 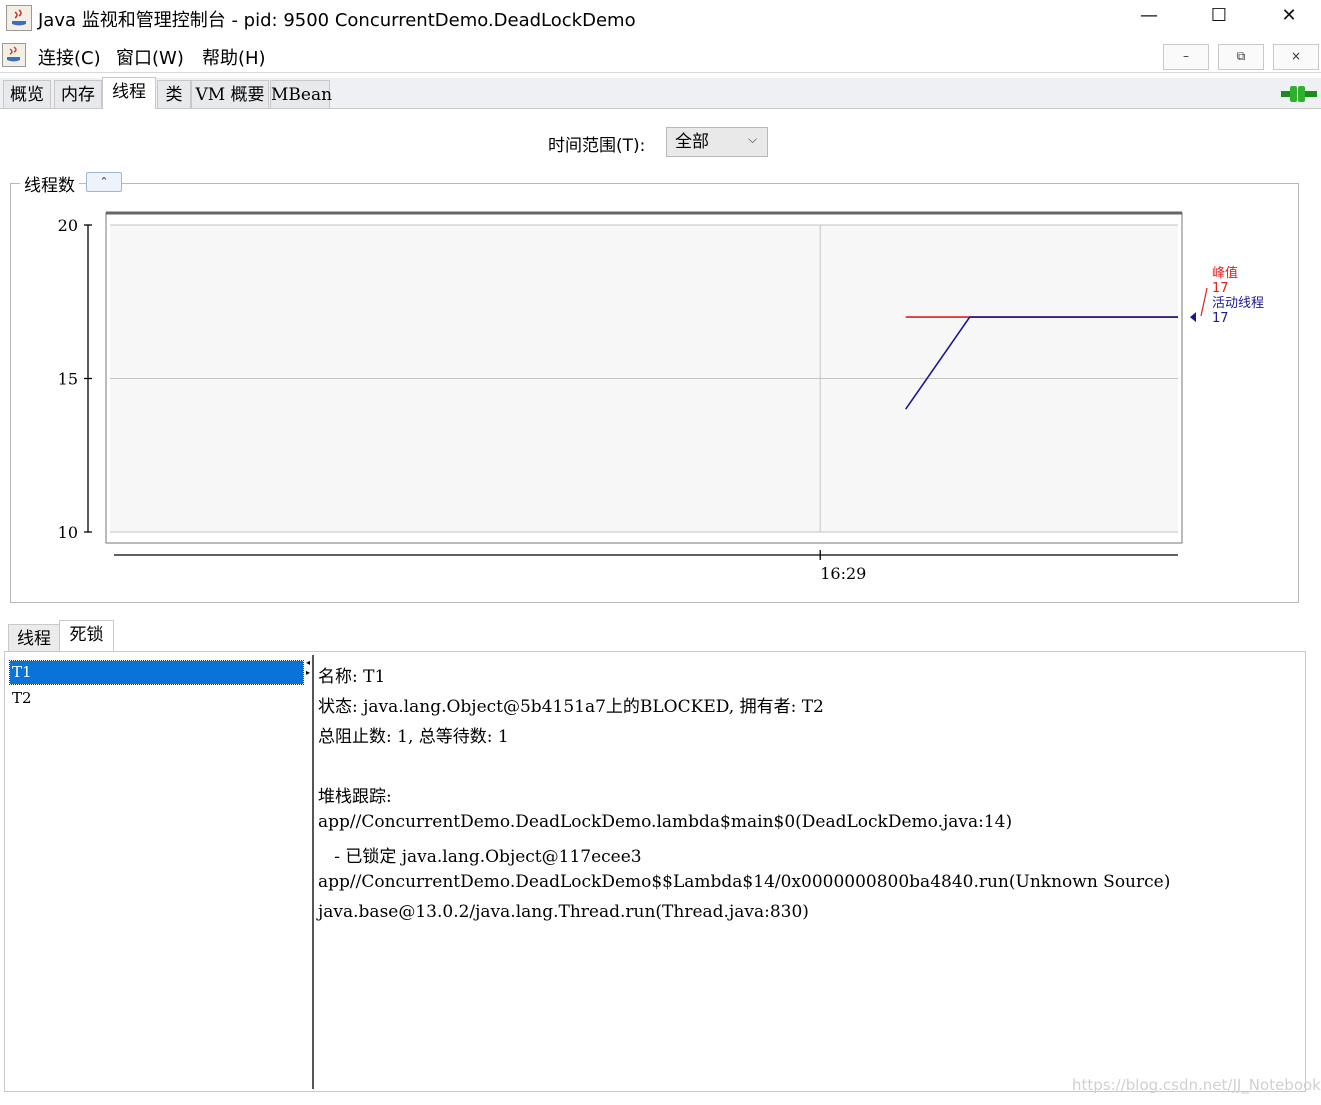 What do you see at coordinates (1204, 302) in the screenshot?
I see `legend-leader-line` at bounding box center [1204, 302].